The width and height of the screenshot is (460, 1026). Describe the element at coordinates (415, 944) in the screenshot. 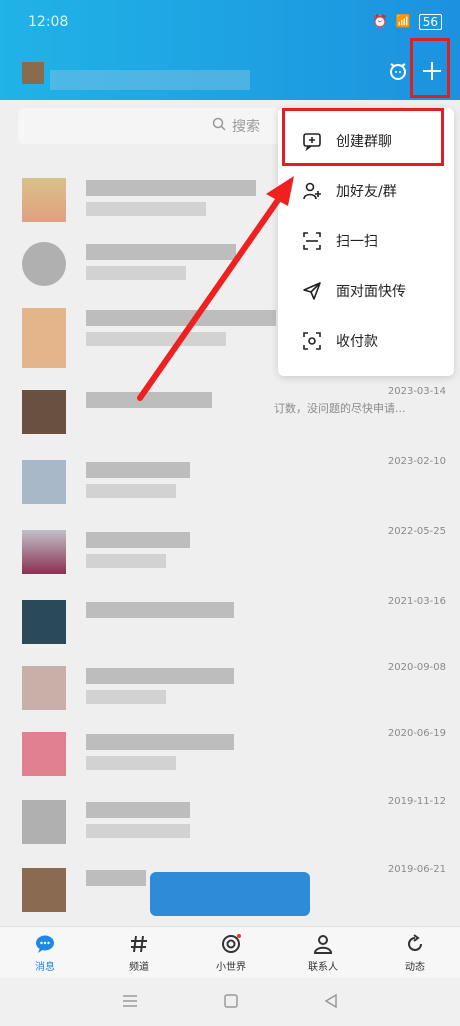

I see `refresh-icon` at that location.